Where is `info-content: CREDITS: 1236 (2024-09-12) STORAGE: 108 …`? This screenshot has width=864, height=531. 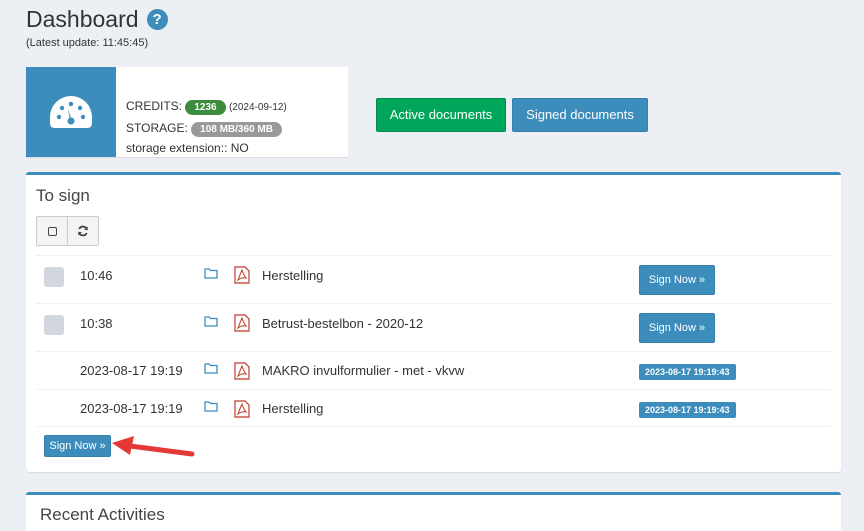
info-content: CREDITS: 1236 (2024-09-12) STORAGE: 108 … is located at coordinates (206, 127).